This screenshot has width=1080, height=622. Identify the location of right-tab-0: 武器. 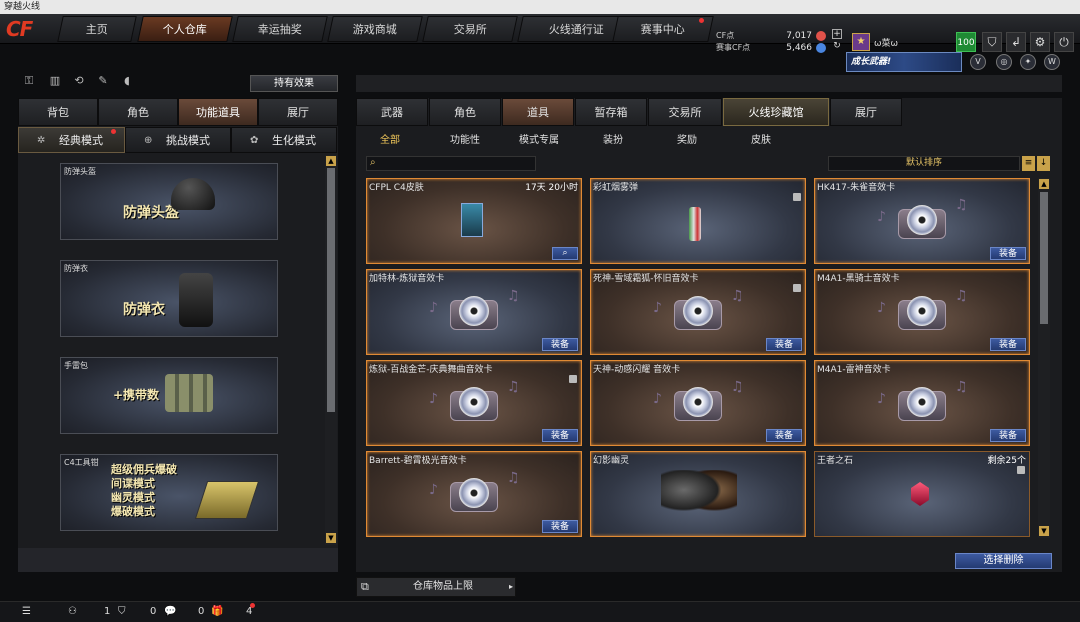
(392, 112).